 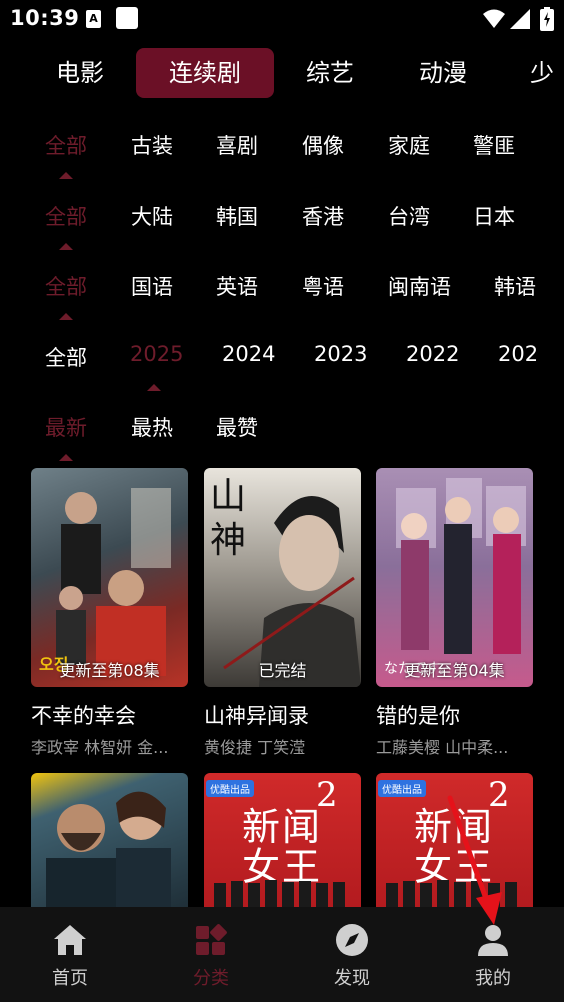 I want to click on filter-region-all: 全部, so click(x=66, y=216).